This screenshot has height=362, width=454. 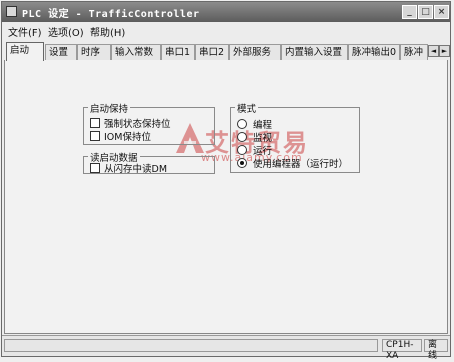 What do you see at coordinates (374, 52) in the screenshot?
I see `tab-pulse-output-0: 脉冲输出0` at bounding box center [374, 52].